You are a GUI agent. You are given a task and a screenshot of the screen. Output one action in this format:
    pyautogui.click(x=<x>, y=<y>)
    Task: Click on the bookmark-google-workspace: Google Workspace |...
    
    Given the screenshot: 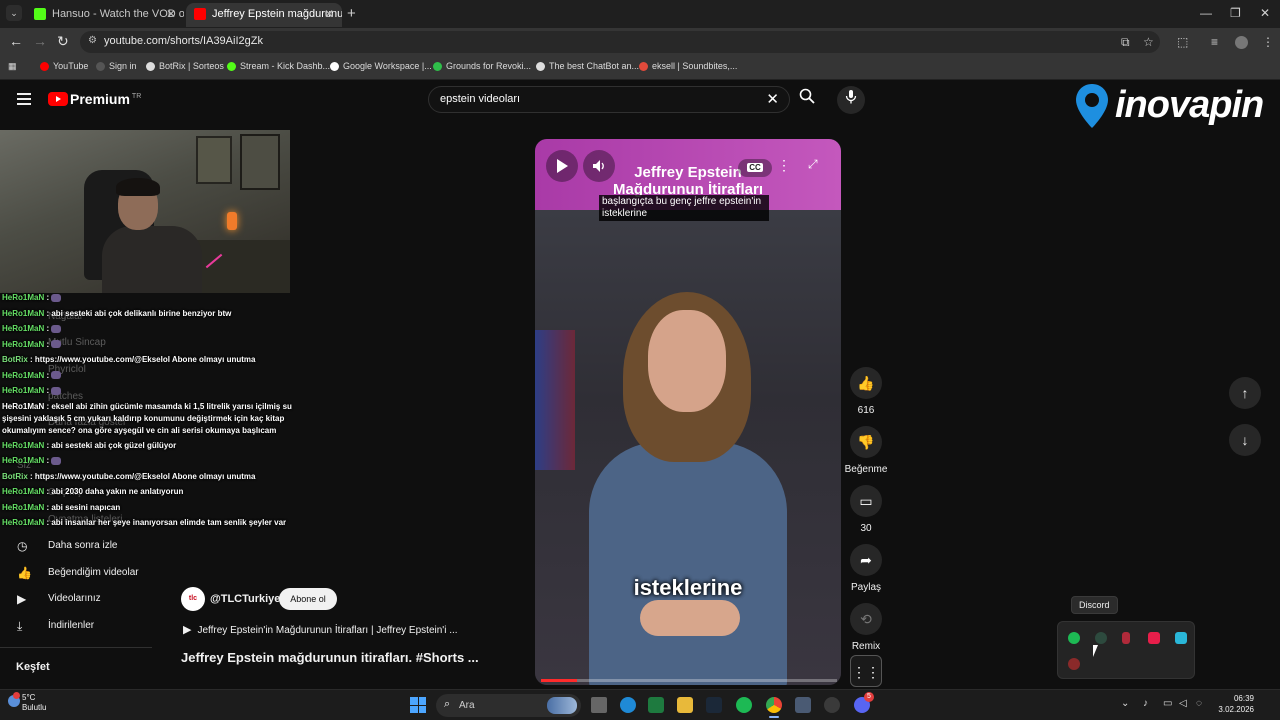 What is the action you would take?
    pyautogui.click(x=381, y=66)
    